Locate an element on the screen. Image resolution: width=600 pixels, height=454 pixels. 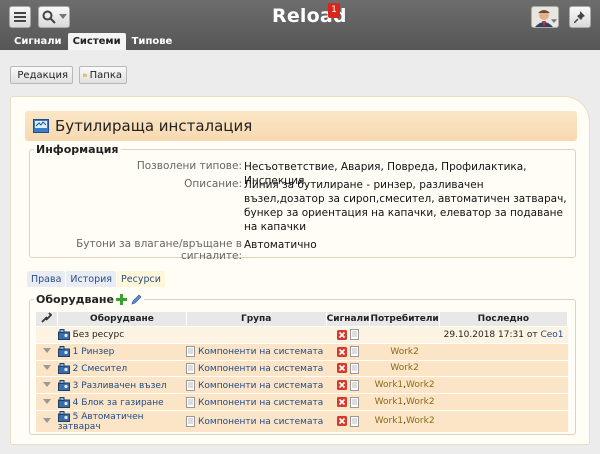
equipment-name: 3 Разливачен възел is located at coordinates (120, 386).